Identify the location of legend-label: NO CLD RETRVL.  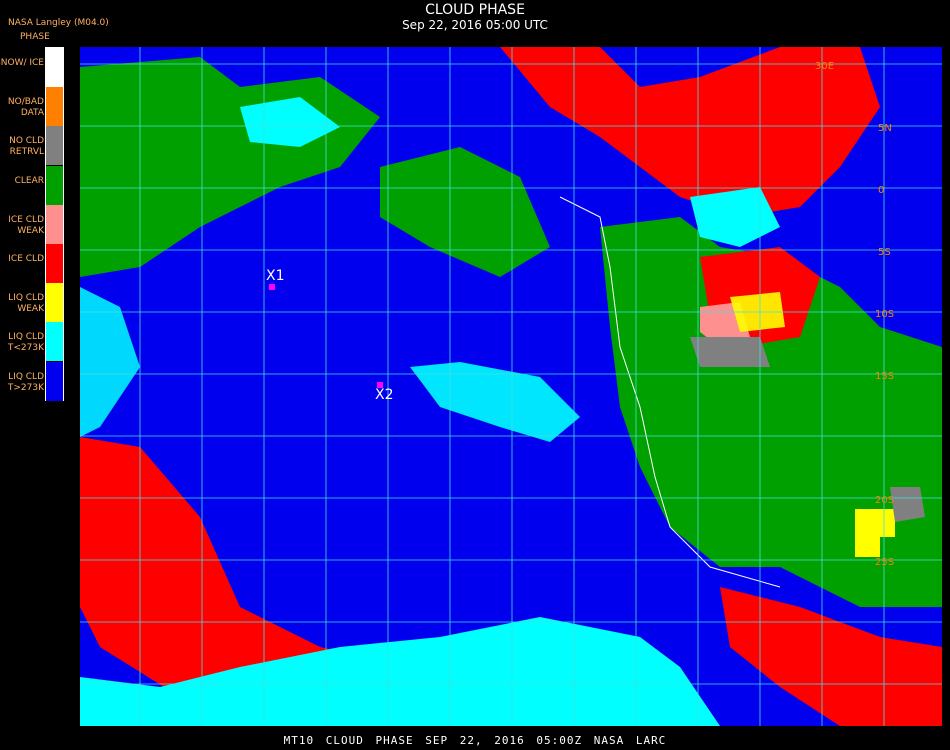
(26, 147).